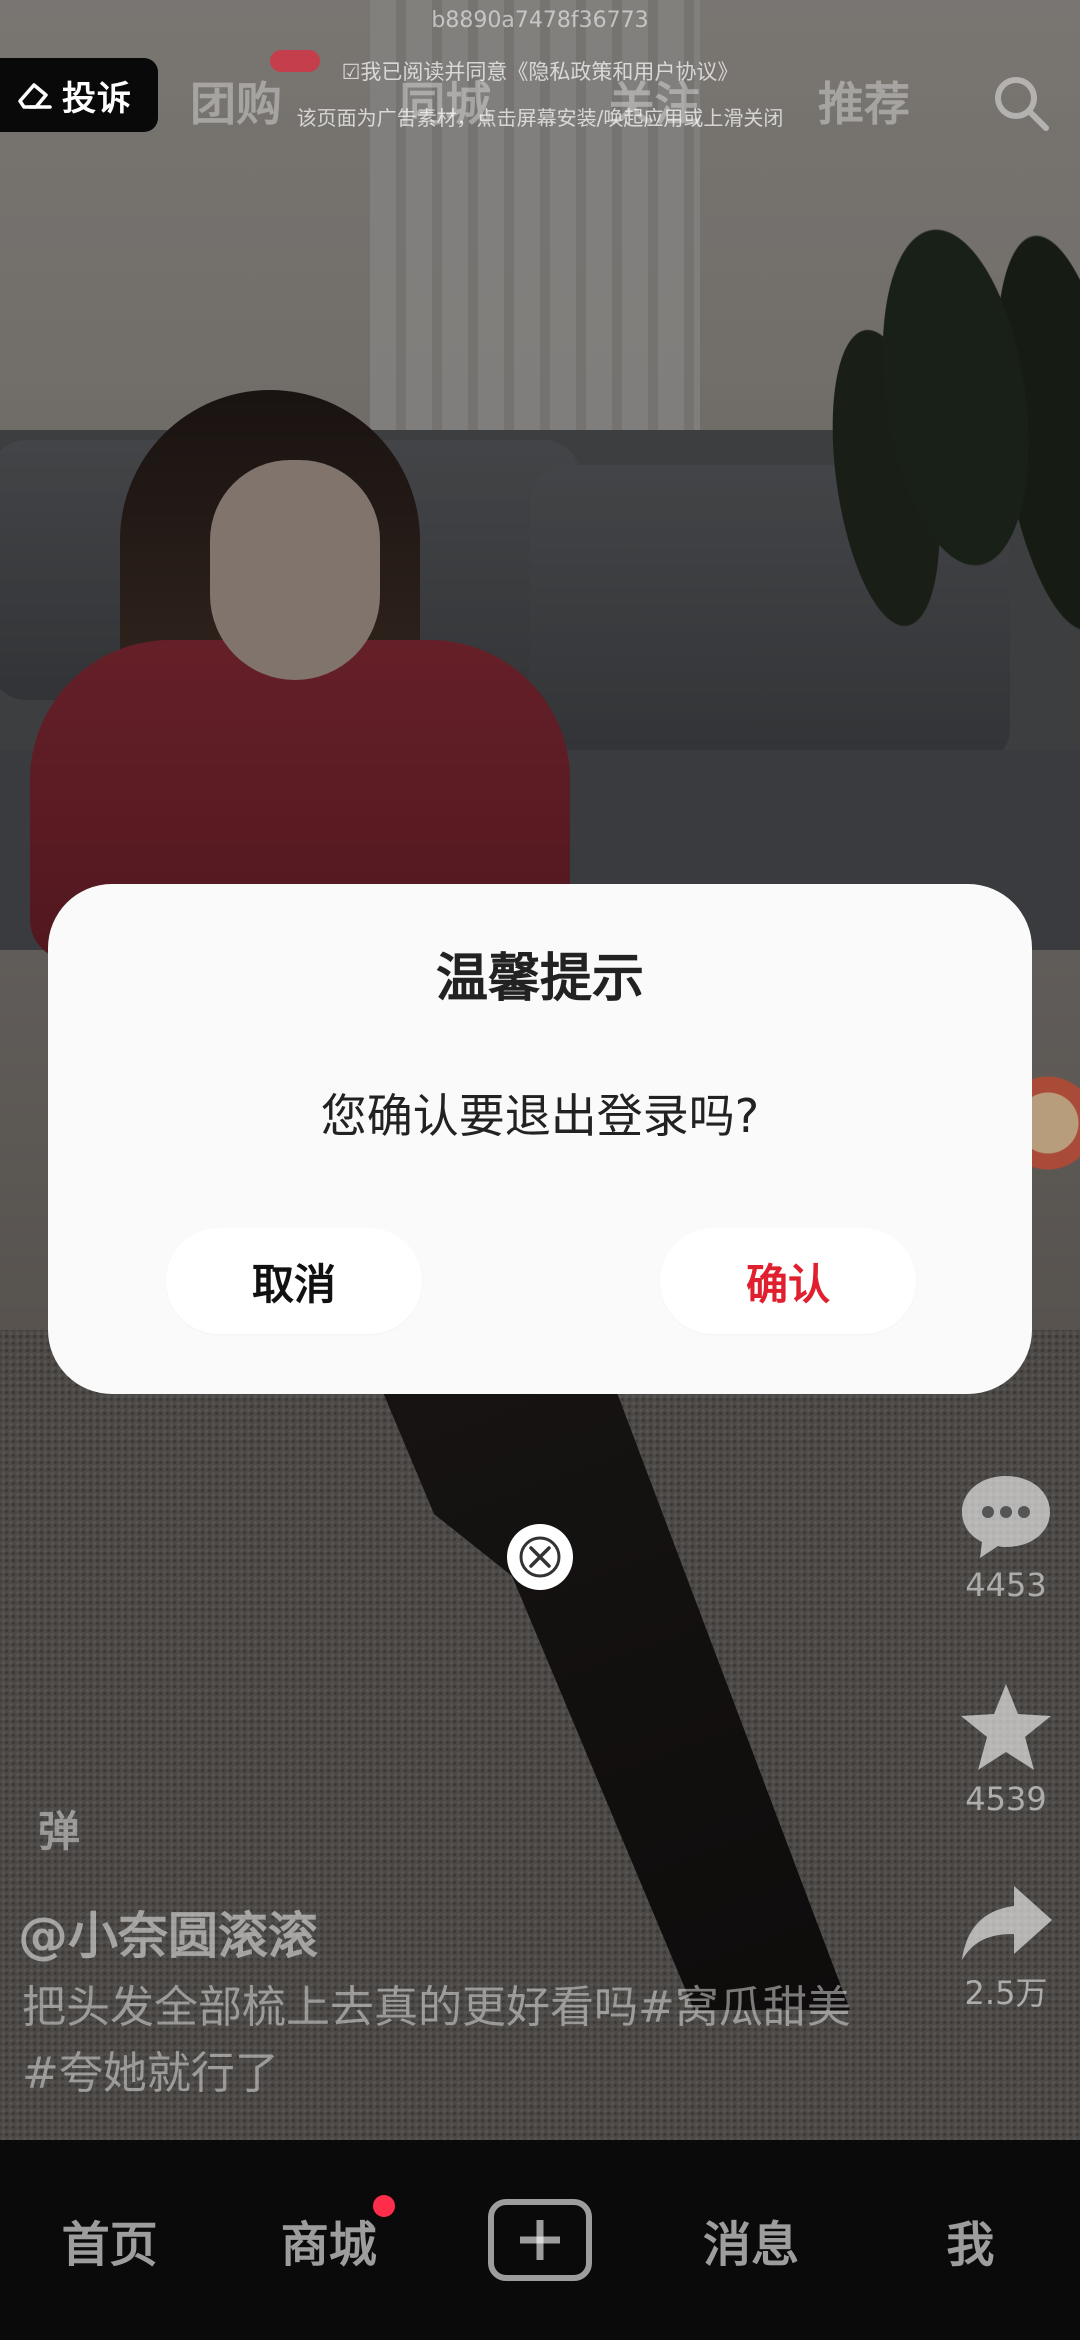  Describe the element at coordinates (540, 20) in the screenshot. I see `ad-id-text: b8890a7478f36773` at that location.